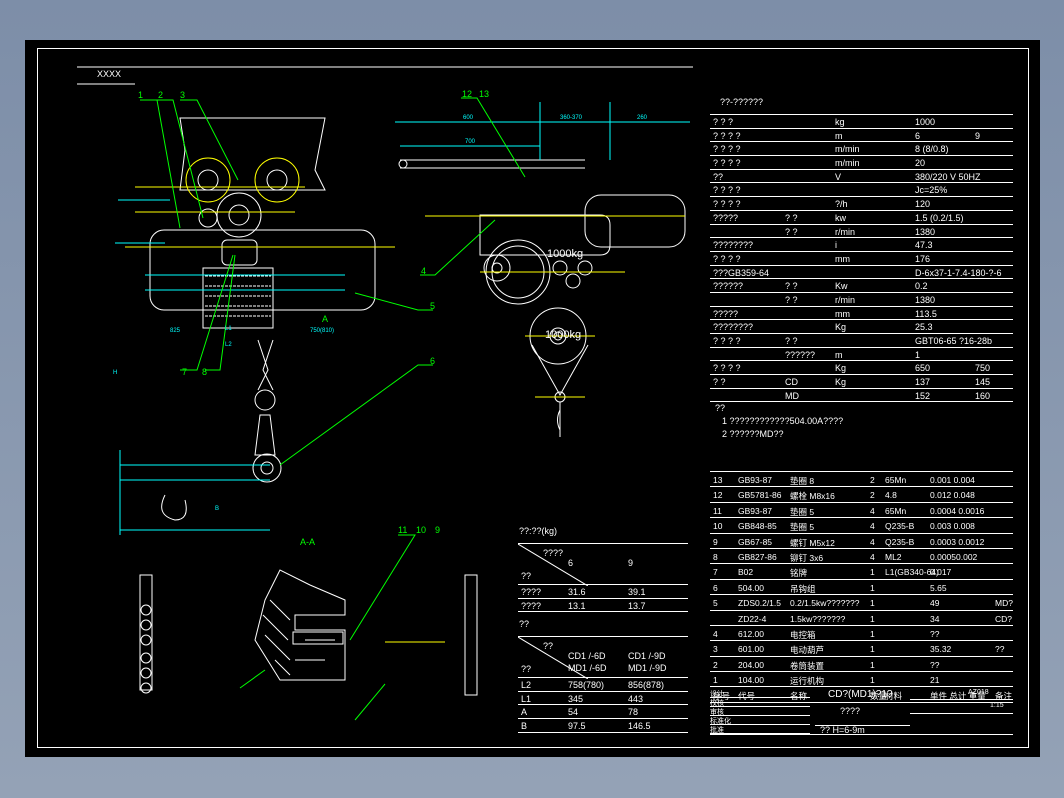 This screenshot has width=1064, height=798. What do you see at coordinates (958, 272) in the screenshot?
I see `spec-cell: D-6x37-1-7.4-180-?-6` at bounding box center [958, 272].